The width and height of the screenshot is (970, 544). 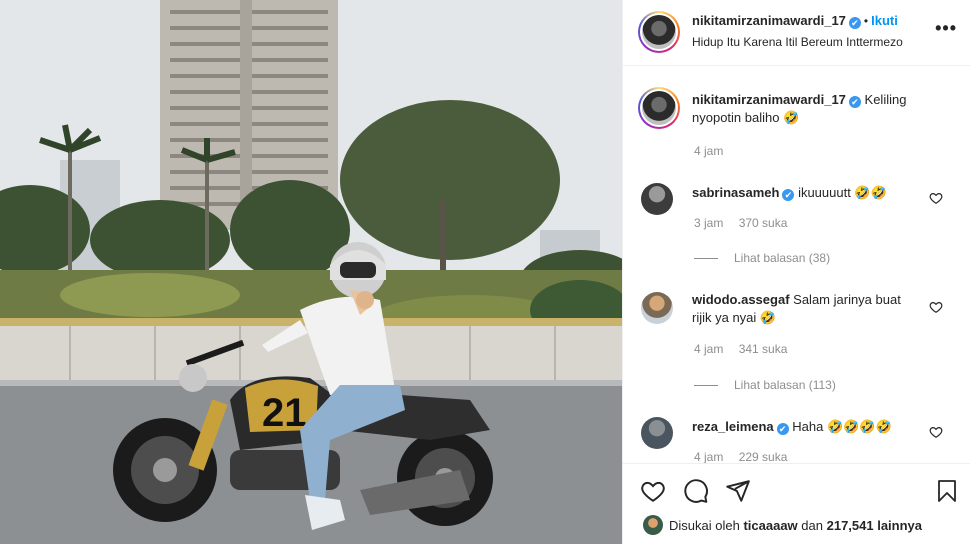 What do you see at coordinates (659, 108) in the screenshot?
I see `caption-avatar` at bounding box center [659, 108].